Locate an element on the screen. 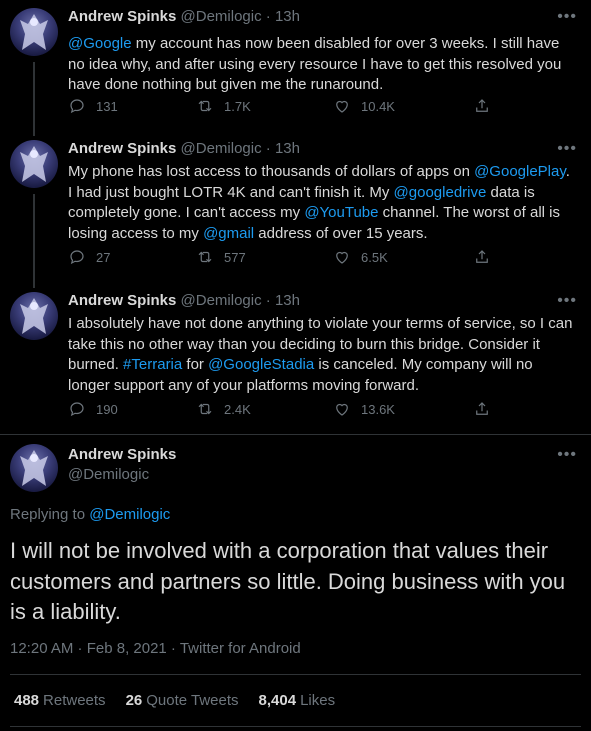 The image size is (591, 731). retweet-button: 2.4K is located at coordinates (223, 409).